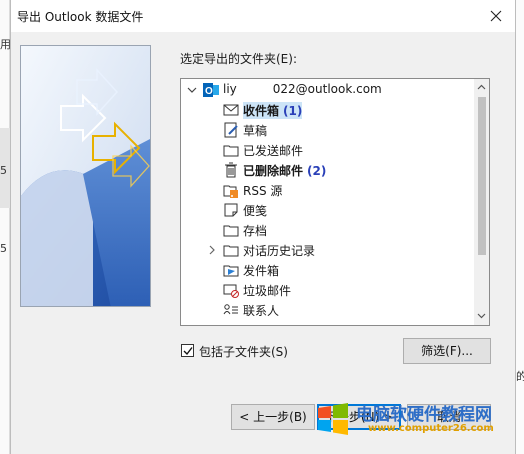  Describe the element at coordinates (317, 171) in the screenshot. I see `unread-count: (2)` at that location.